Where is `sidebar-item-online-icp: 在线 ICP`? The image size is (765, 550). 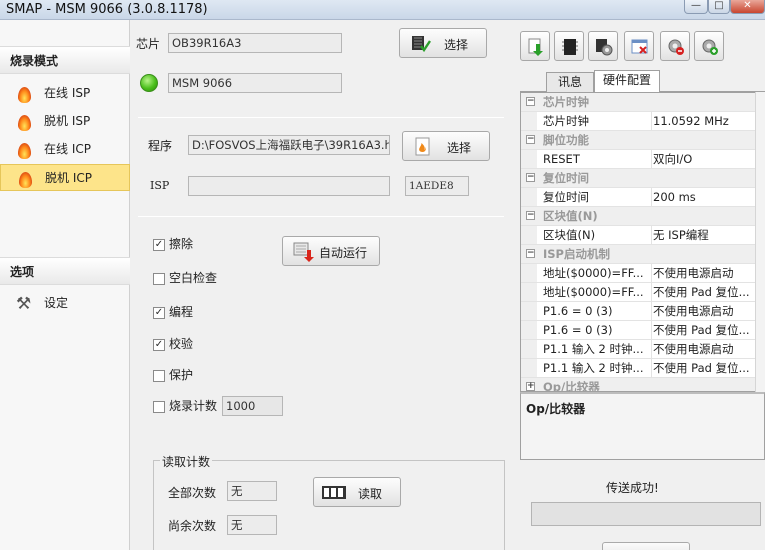
sidebar-item-online-icp: 在线 ICP is located at coordinates (65, 149).